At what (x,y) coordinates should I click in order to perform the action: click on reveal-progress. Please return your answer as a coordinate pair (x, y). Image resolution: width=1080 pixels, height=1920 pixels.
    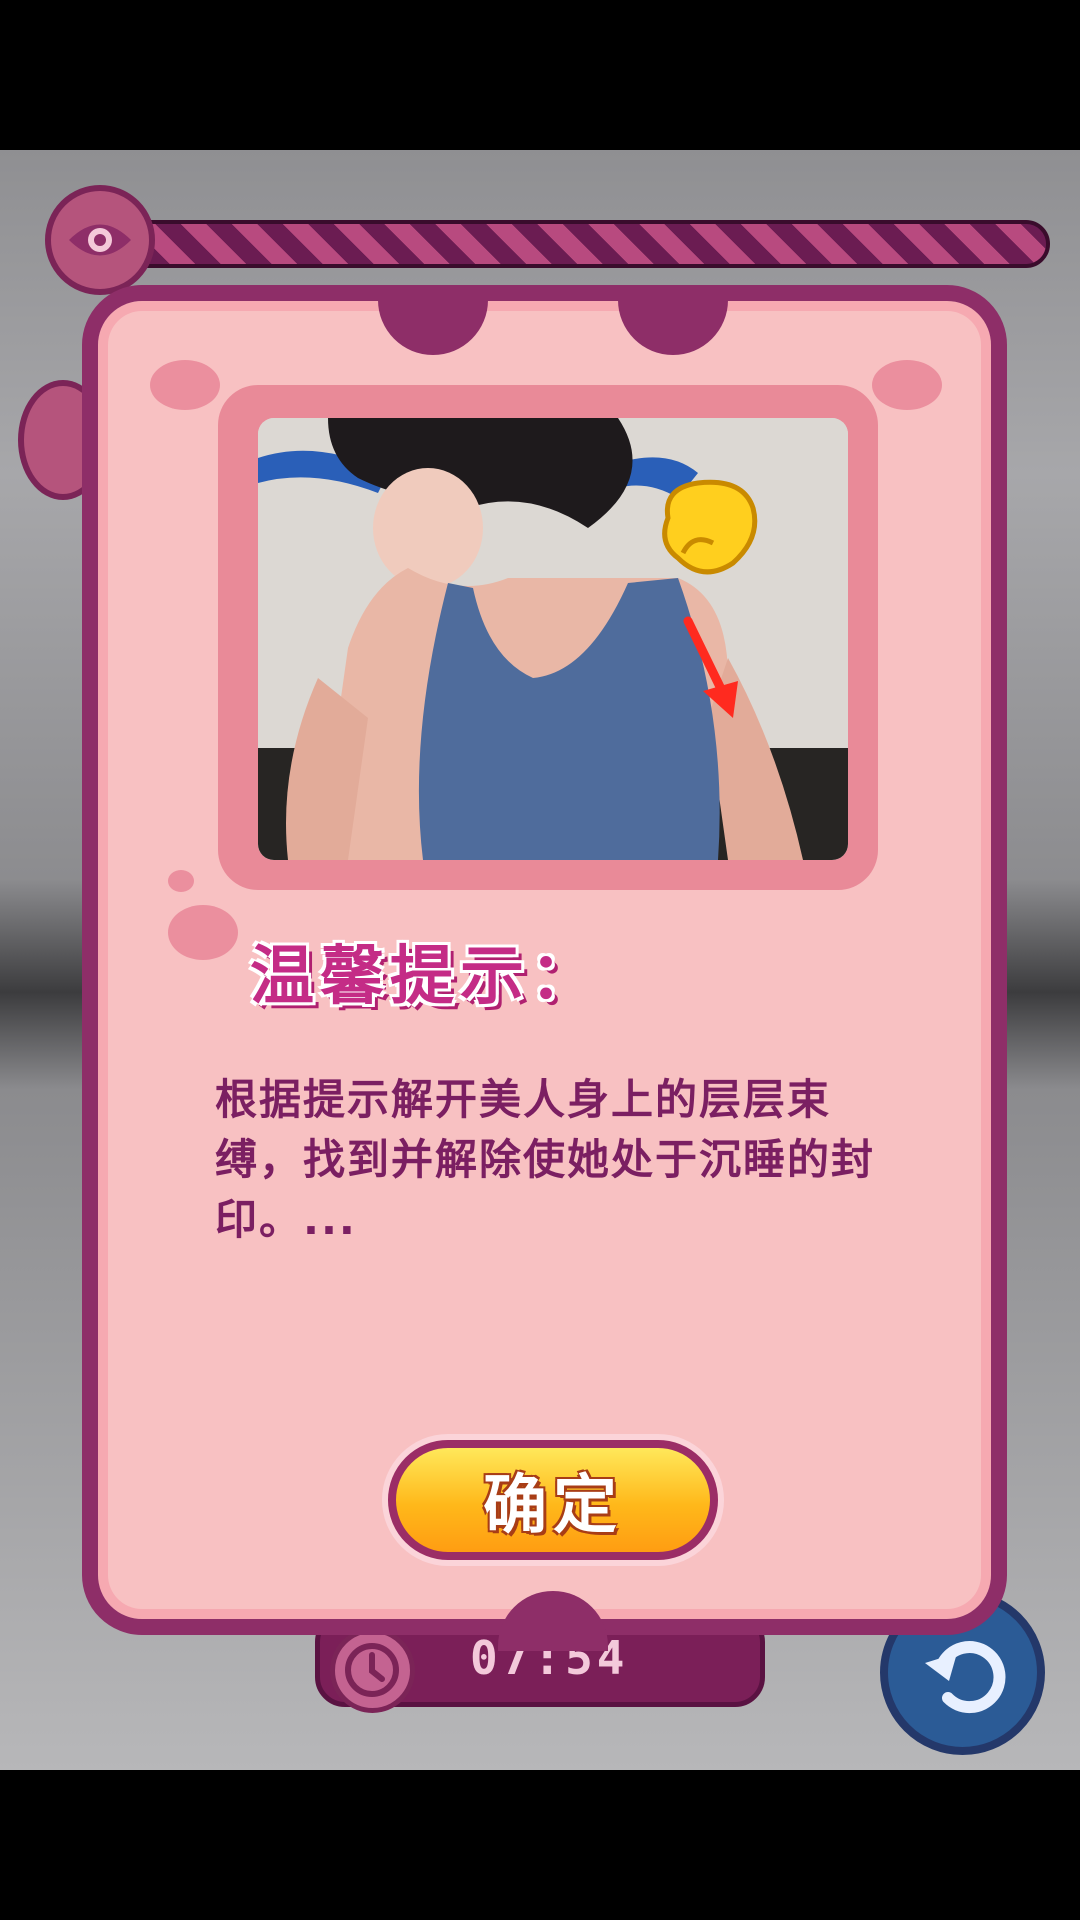
    Looking at the image, I should click on (547, 240).